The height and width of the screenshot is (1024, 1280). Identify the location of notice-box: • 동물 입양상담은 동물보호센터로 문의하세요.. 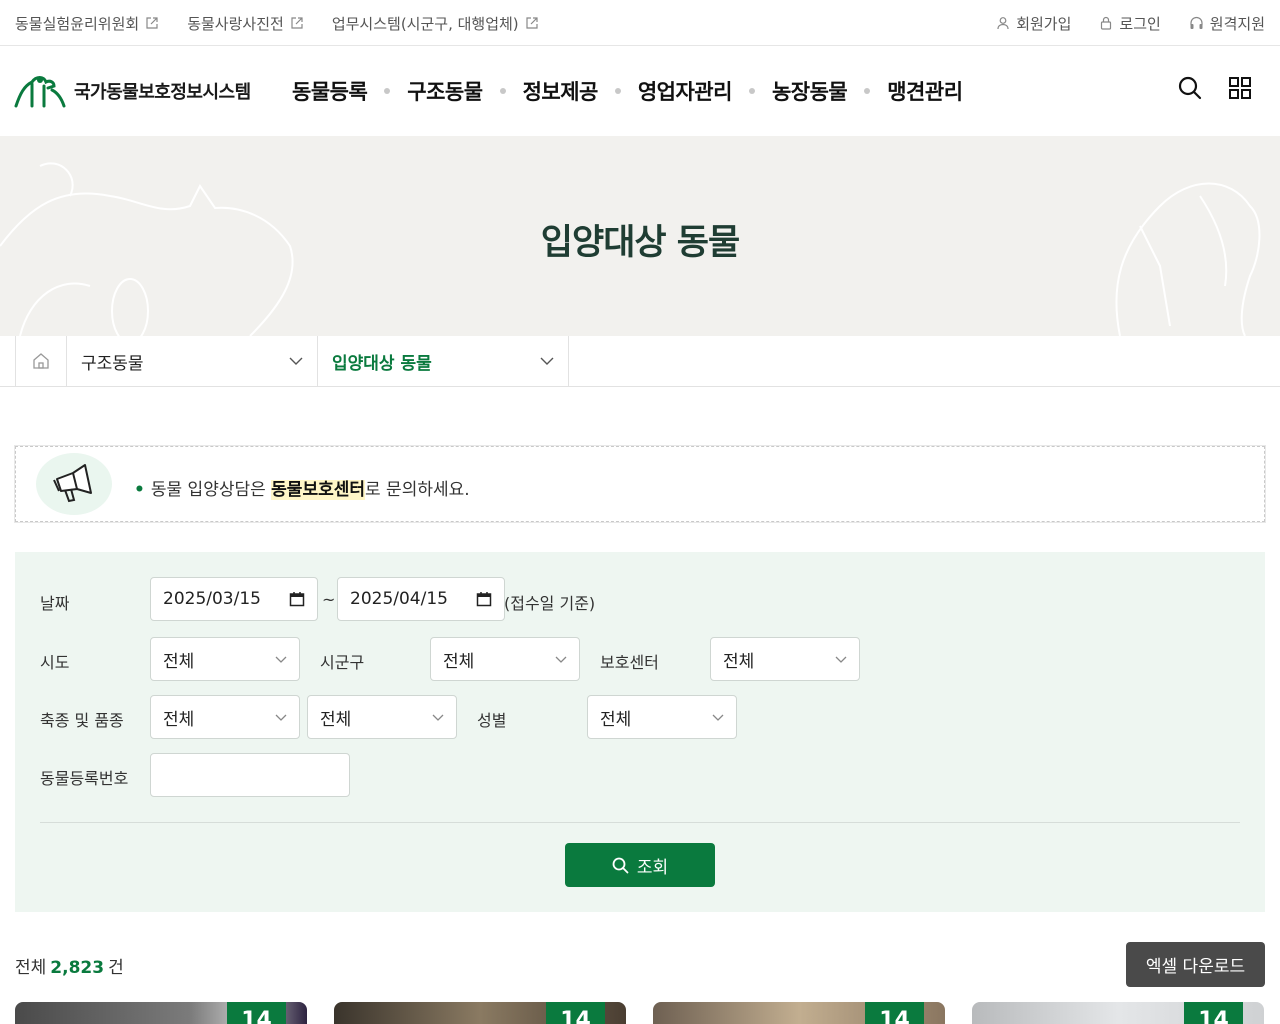
(640, 484).